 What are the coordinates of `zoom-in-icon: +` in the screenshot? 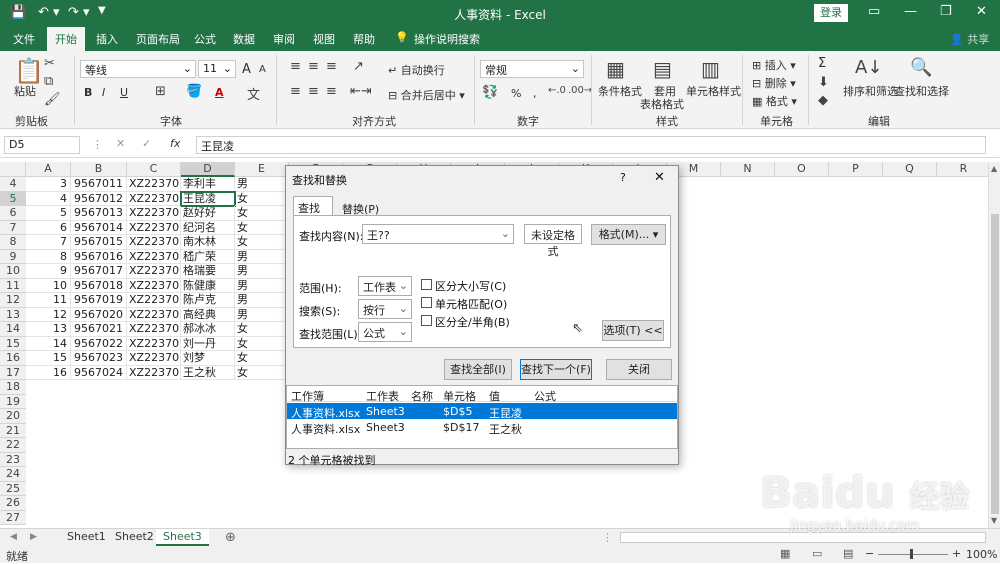 It's located at (956, 553).